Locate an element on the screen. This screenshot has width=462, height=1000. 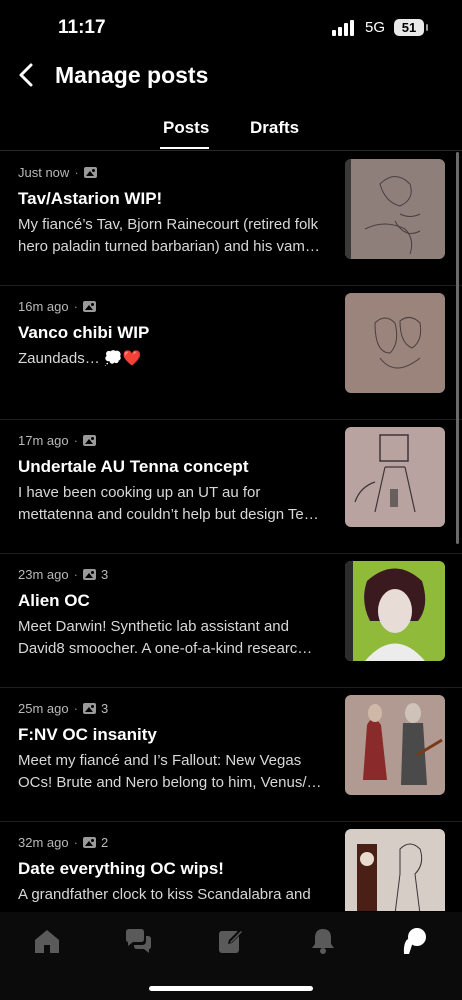
post-meta: Just now · is located at coordinates (60, 172).